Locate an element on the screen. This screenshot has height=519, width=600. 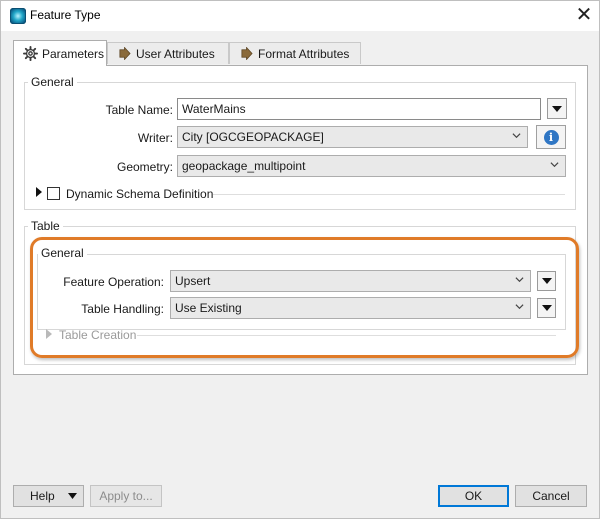
tab-label: Parameters is located at coordinates (73, 53).